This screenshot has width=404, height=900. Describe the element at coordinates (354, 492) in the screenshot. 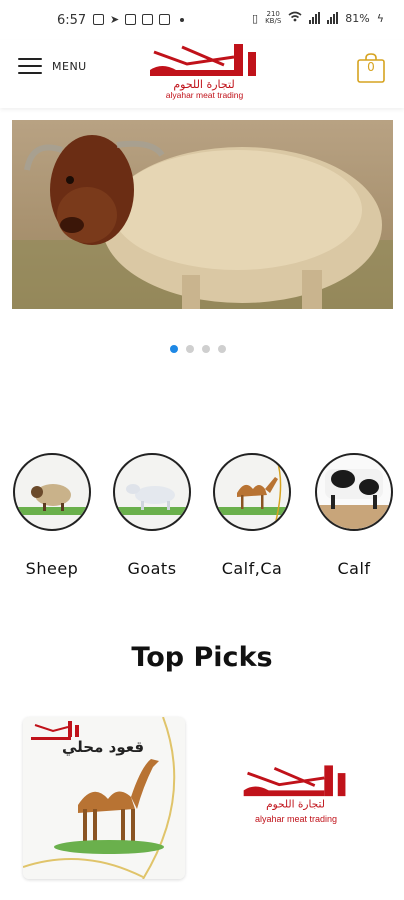

I see `calf-icon` at that location.